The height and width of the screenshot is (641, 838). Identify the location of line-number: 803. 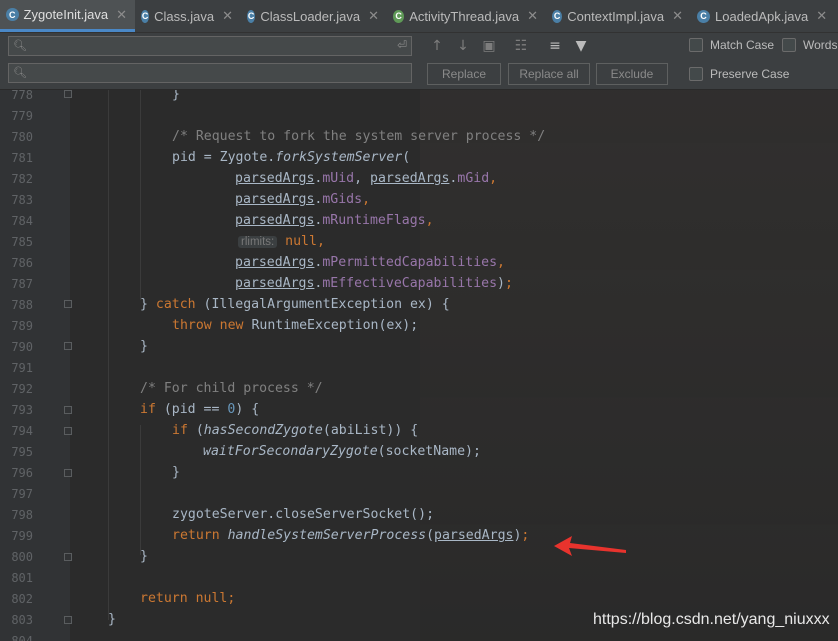
(22, 620).